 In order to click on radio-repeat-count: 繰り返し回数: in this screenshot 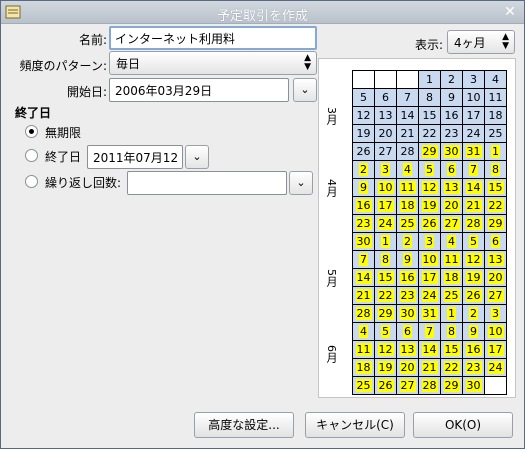, I will do `click(77, 182)`.